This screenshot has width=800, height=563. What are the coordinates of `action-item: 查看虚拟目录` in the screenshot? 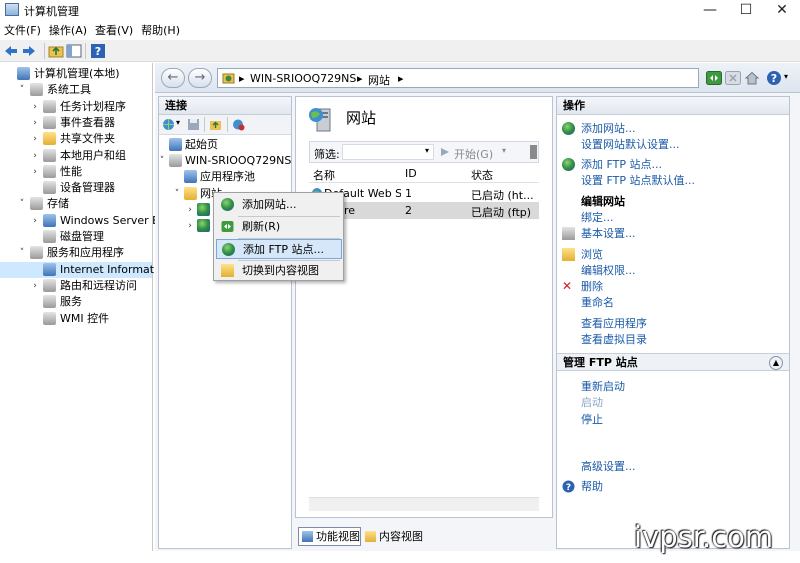 It's located at (614, 339).